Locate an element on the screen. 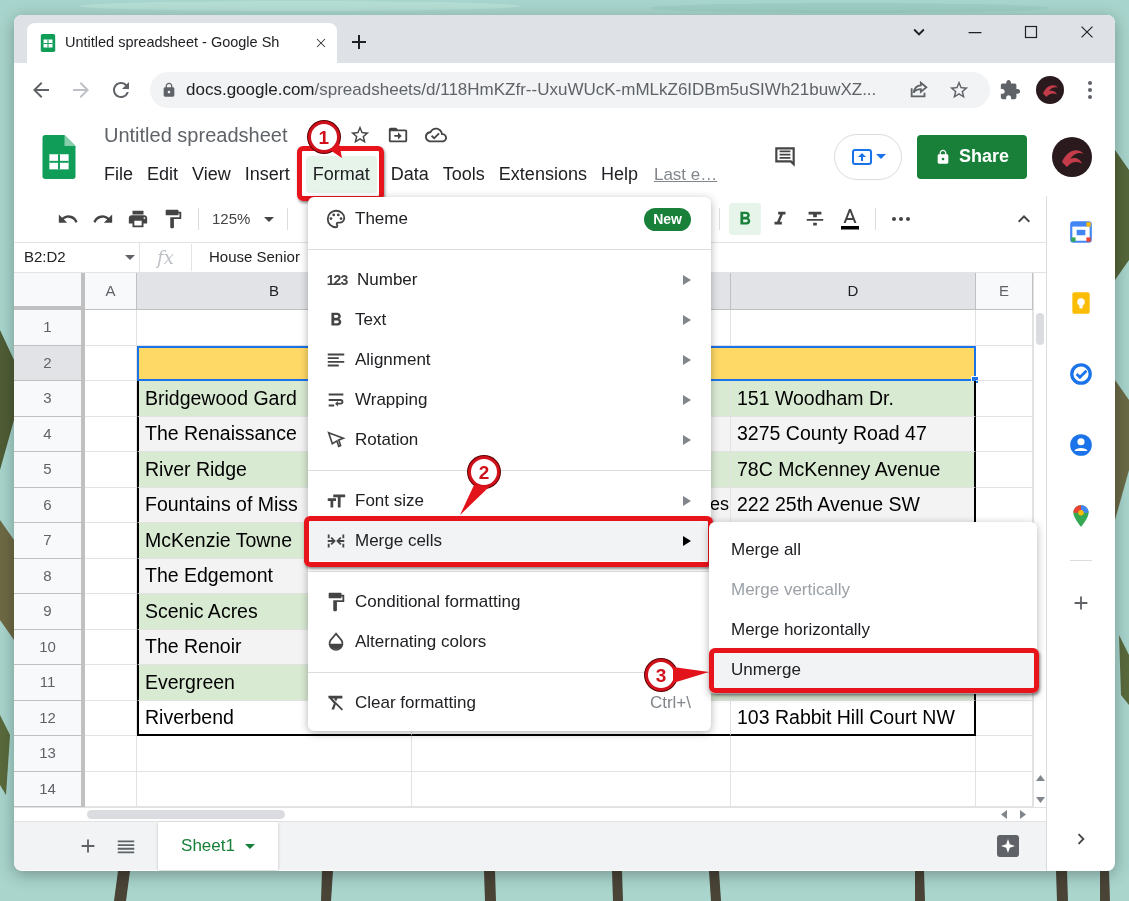 This screenshot has height=901, width=1129. step-number: 2 is located at coordinates (484, 472).